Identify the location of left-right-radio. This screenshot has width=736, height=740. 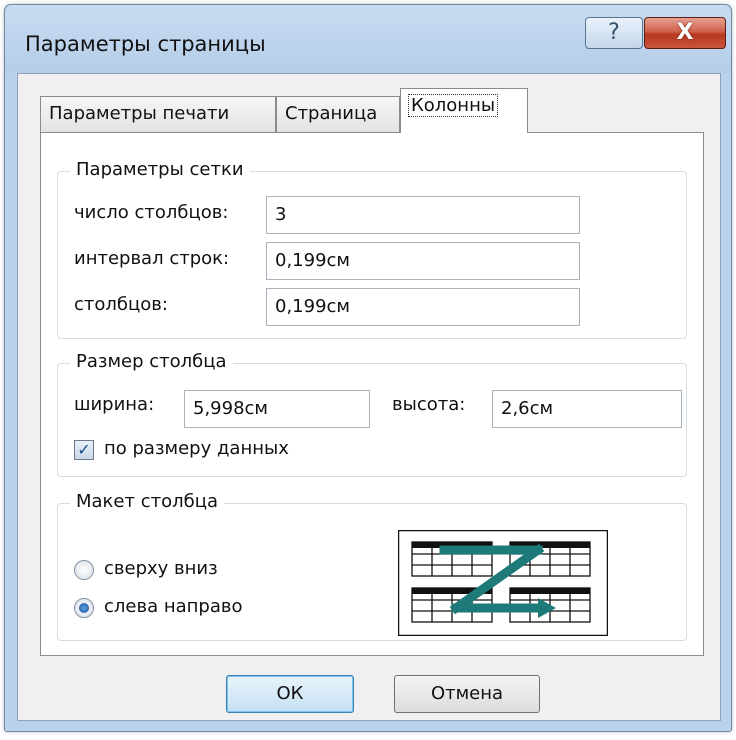
(84, 608).